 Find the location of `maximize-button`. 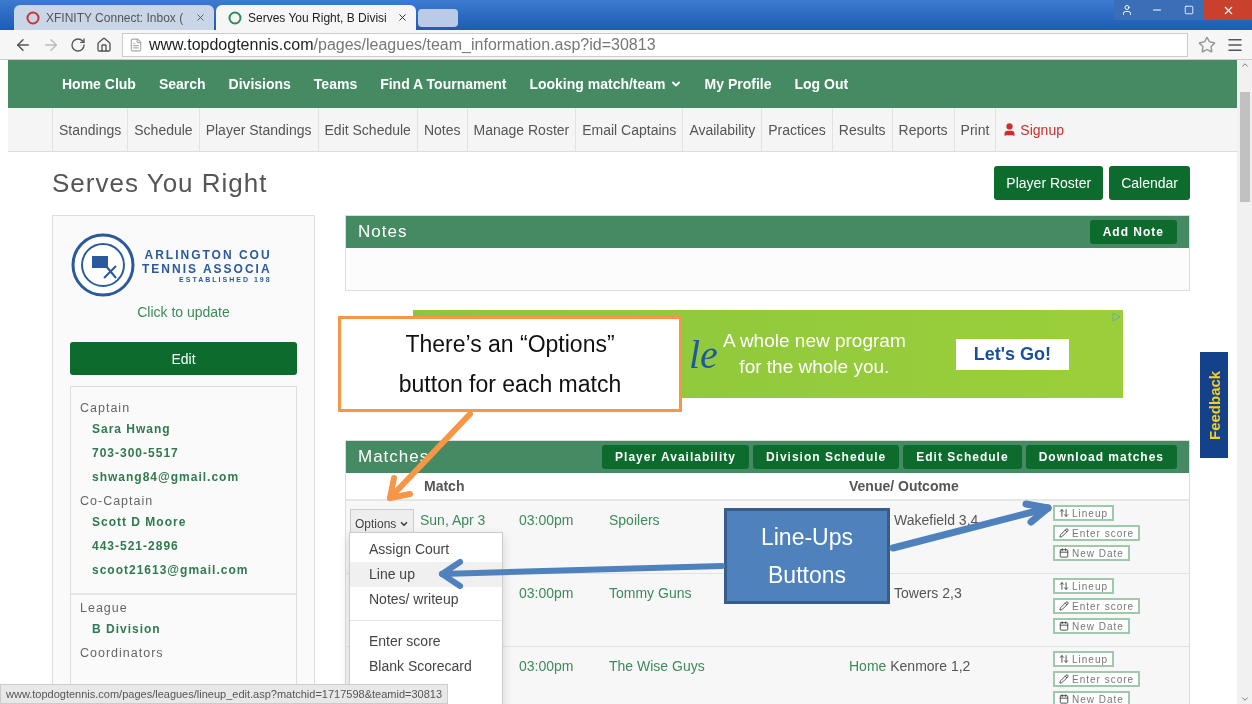

maximize-button is located at coordinates (1189, 10).